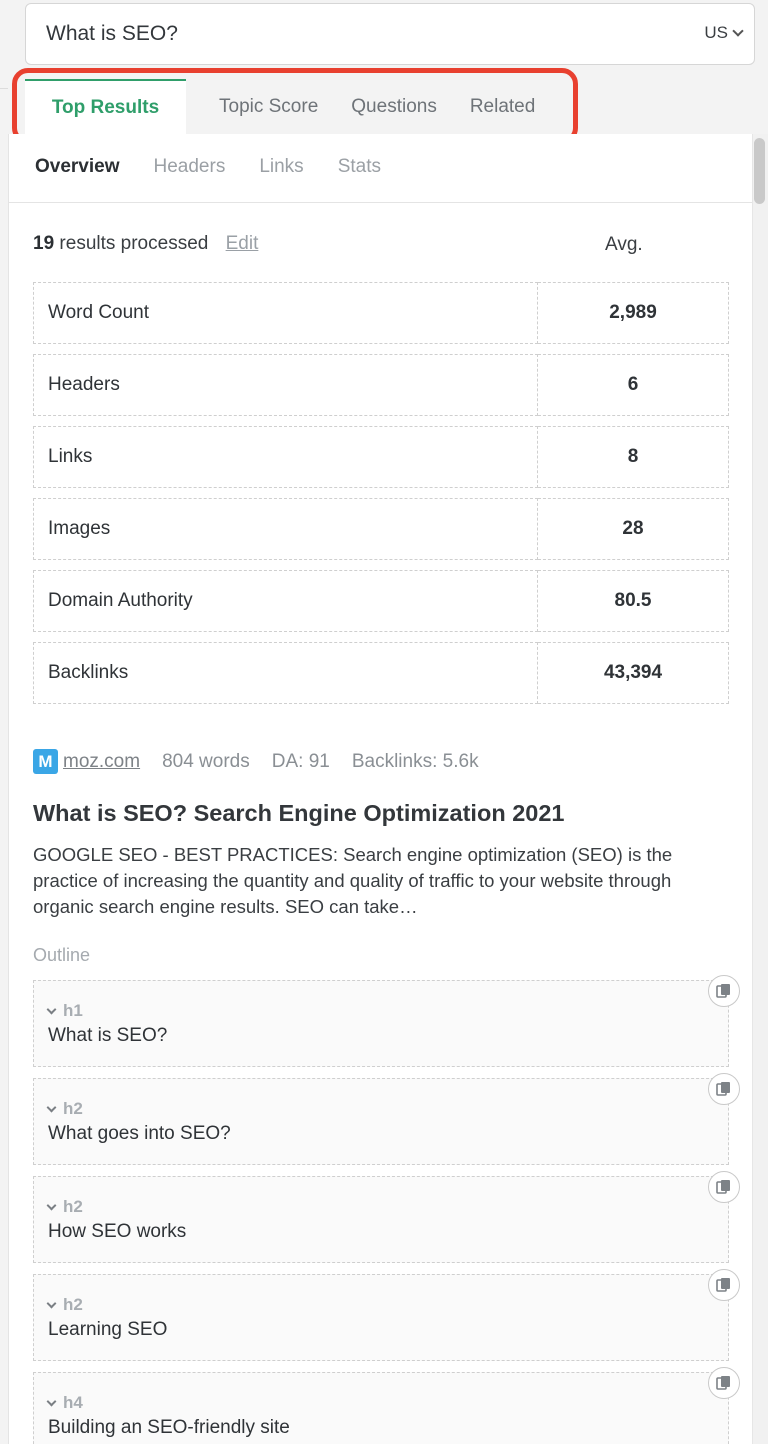 This screenshot has width=768, height=1444. What do you see at coordinates (108, 1035) in the screenshot?
I see `heading-text: What is SEO?` at bounding box center [108, 1035].